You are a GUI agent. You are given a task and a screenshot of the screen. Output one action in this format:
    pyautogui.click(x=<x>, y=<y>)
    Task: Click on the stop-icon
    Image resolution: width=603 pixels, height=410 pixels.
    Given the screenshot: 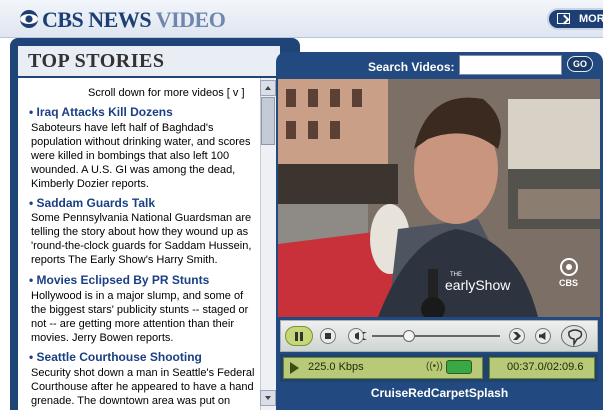 What is the action you would take?
    pyautogui.click(x=328, y=336)
    